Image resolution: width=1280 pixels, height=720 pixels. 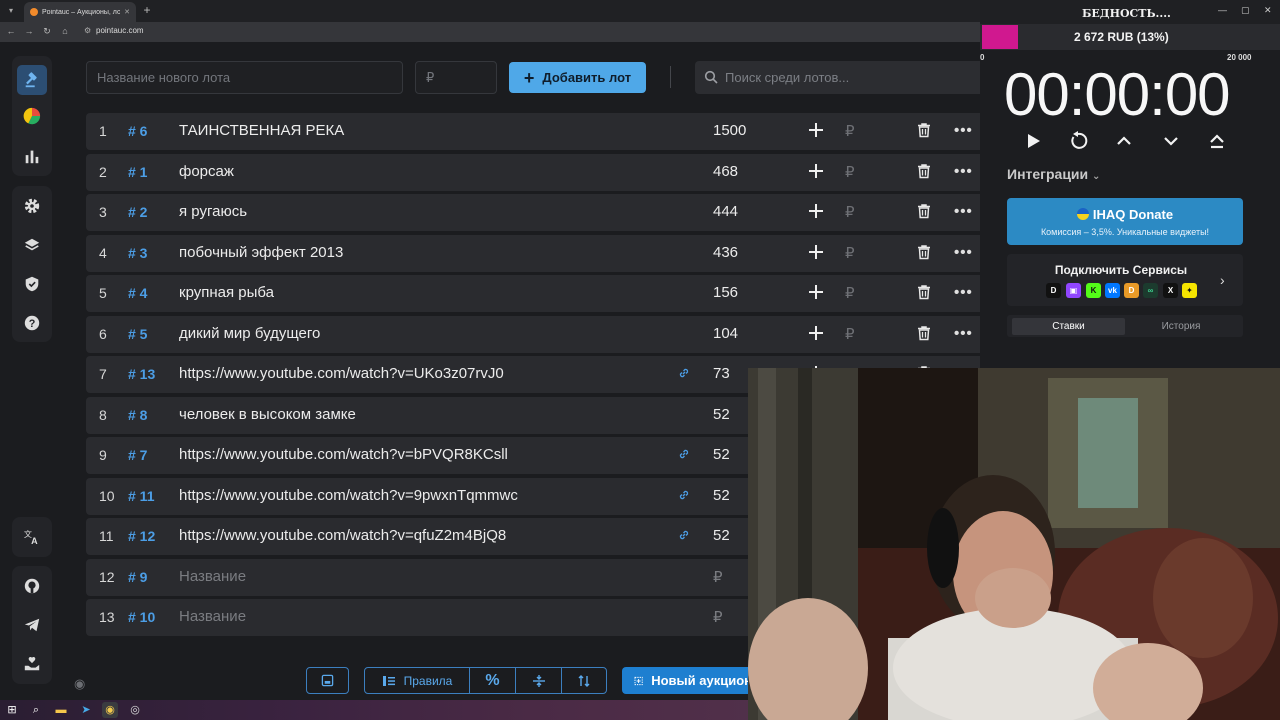 What do you see at coordinates (577, 77) in the screenshot?
I see `add-lot-button: + Добавить лот` at bounding box center [577, 77].